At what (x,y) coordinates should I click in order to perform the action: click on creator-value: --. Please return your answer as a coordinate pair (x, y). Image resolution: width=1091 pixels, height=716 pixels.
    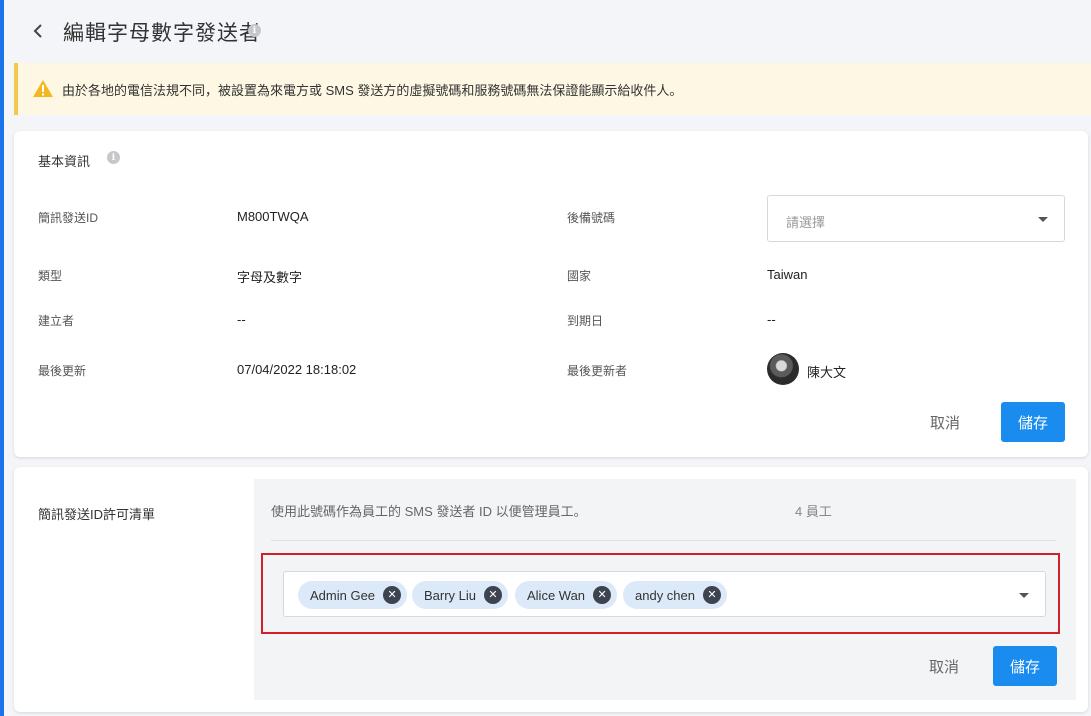
    Looking at the image, I should click on (241, 319).